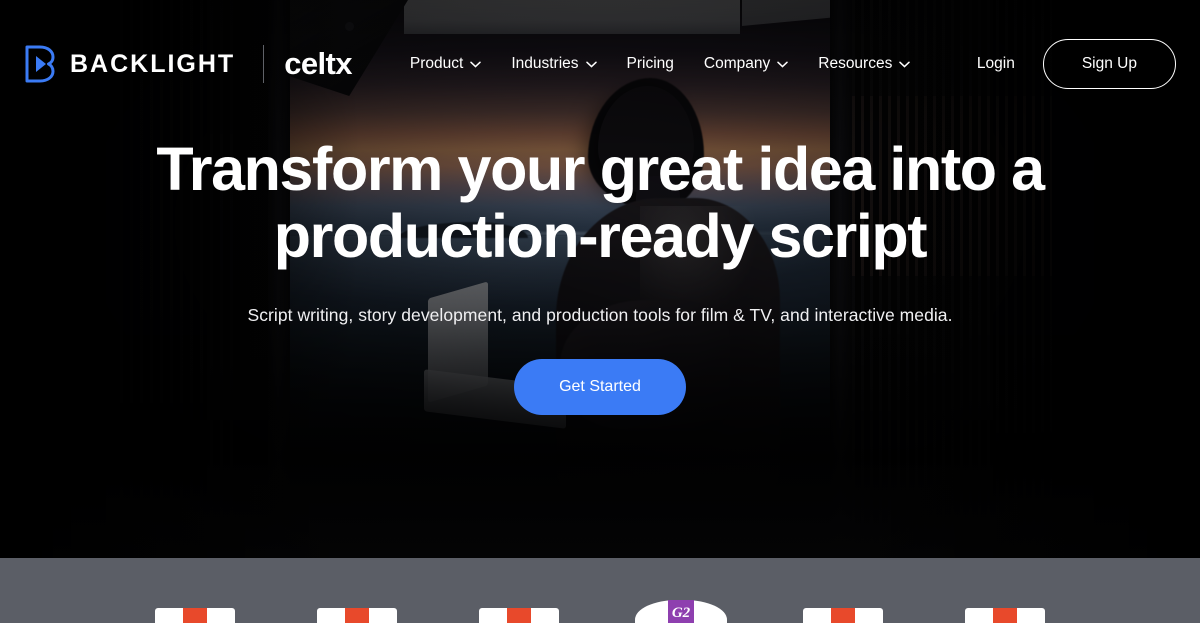  I want to click on nav-item-industries: Industries, so click(554, 64).